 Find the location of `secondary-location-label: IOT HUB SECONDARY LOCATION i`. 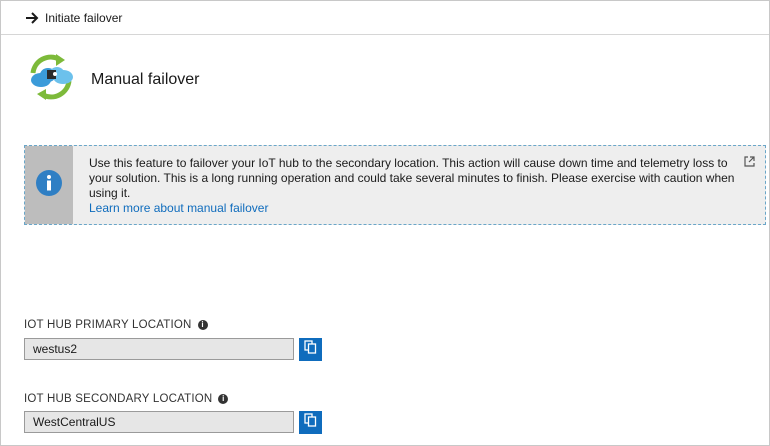

secondary-location-label: IOT HUB SECONDARY LOCATION i is located at coordinates (126, 399).